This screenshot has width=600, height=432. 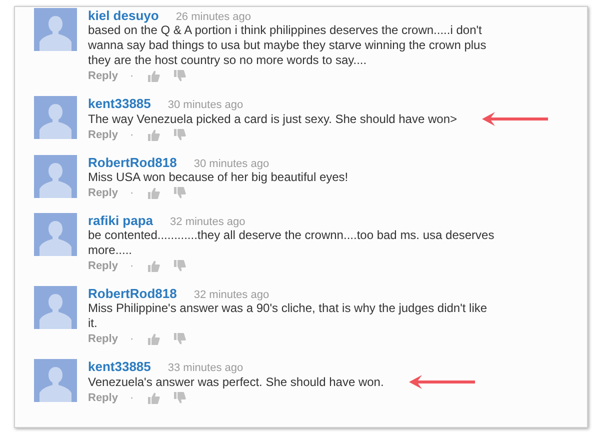 I want to click on comment-text: Venezuela's answer was perfect. She should have won., so click(x=236, y=382).